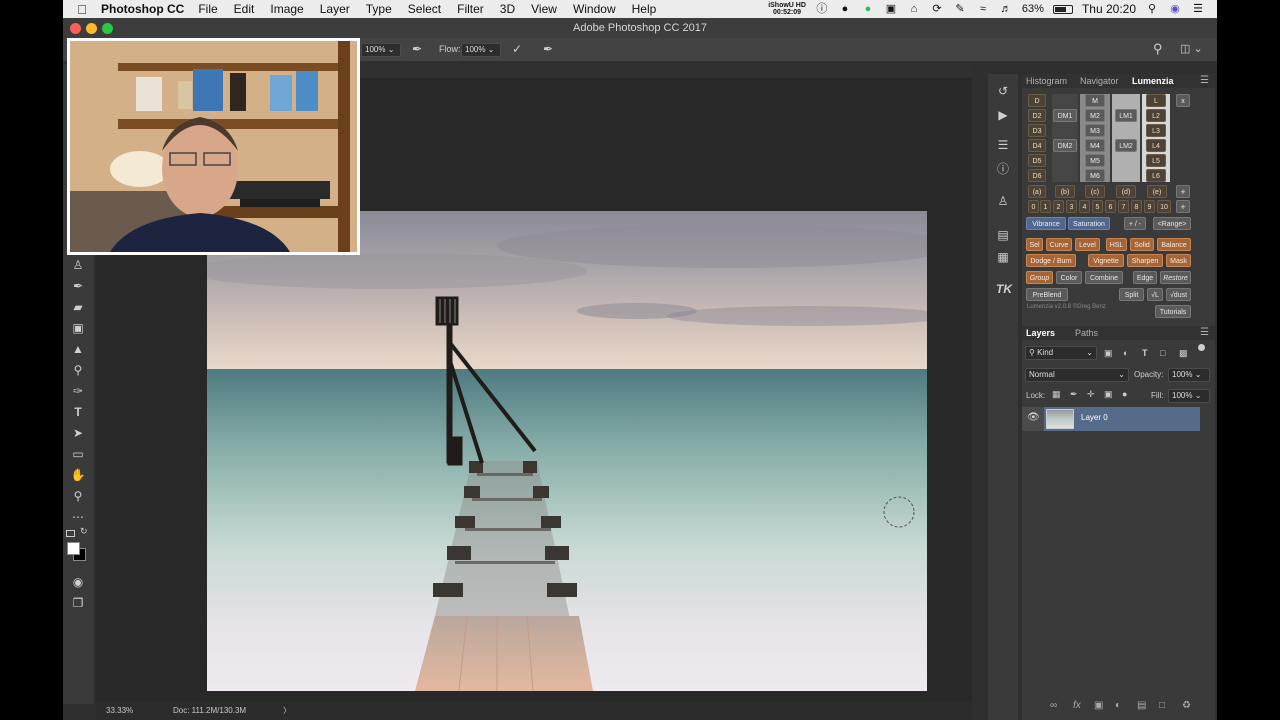  What do you see at coordinates (1087, 244) in the screenshot?
I see `lumenzia-level: Level` at bounding box center [1087, 244].